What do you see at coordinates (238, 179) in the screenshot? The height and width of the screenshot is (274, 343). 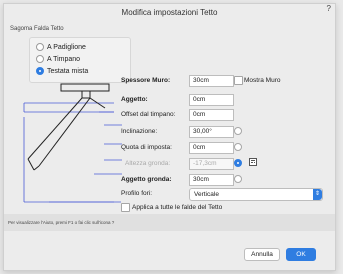 I see `aggetto-gronda-radio` at bounding box center [238, 179].